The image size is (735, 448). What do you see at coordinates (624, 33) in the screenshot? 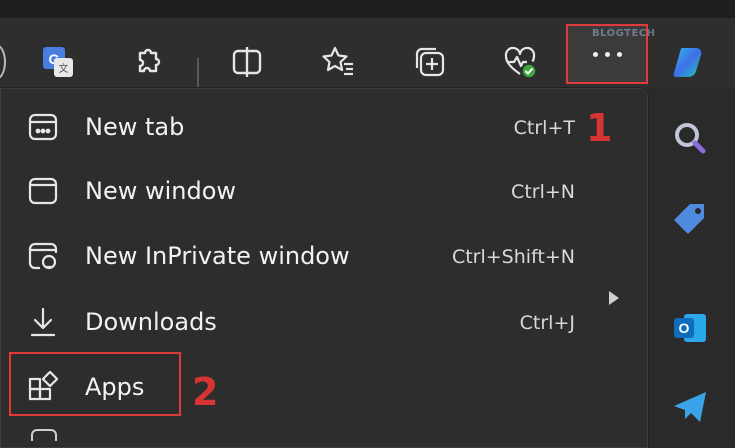
I see `watermark: BLOGTECH` at bounding box center [624, 33].